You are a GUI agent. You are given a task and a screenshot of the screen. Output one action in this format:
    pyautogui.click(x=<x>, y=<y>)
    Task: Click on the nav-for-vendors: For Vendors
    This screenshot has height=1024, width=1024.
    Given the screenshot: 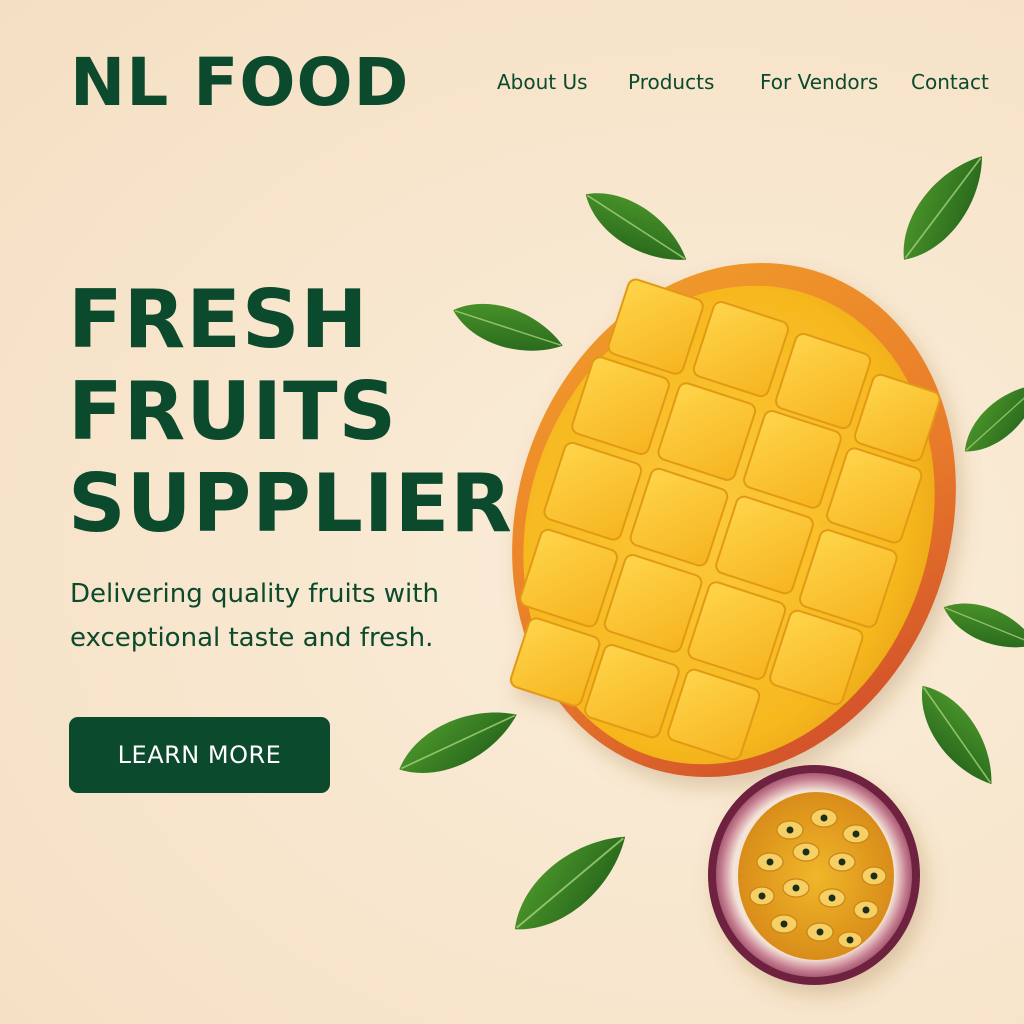 What is the action you would take?
    pyautogui.click(x=819, y=82)
    